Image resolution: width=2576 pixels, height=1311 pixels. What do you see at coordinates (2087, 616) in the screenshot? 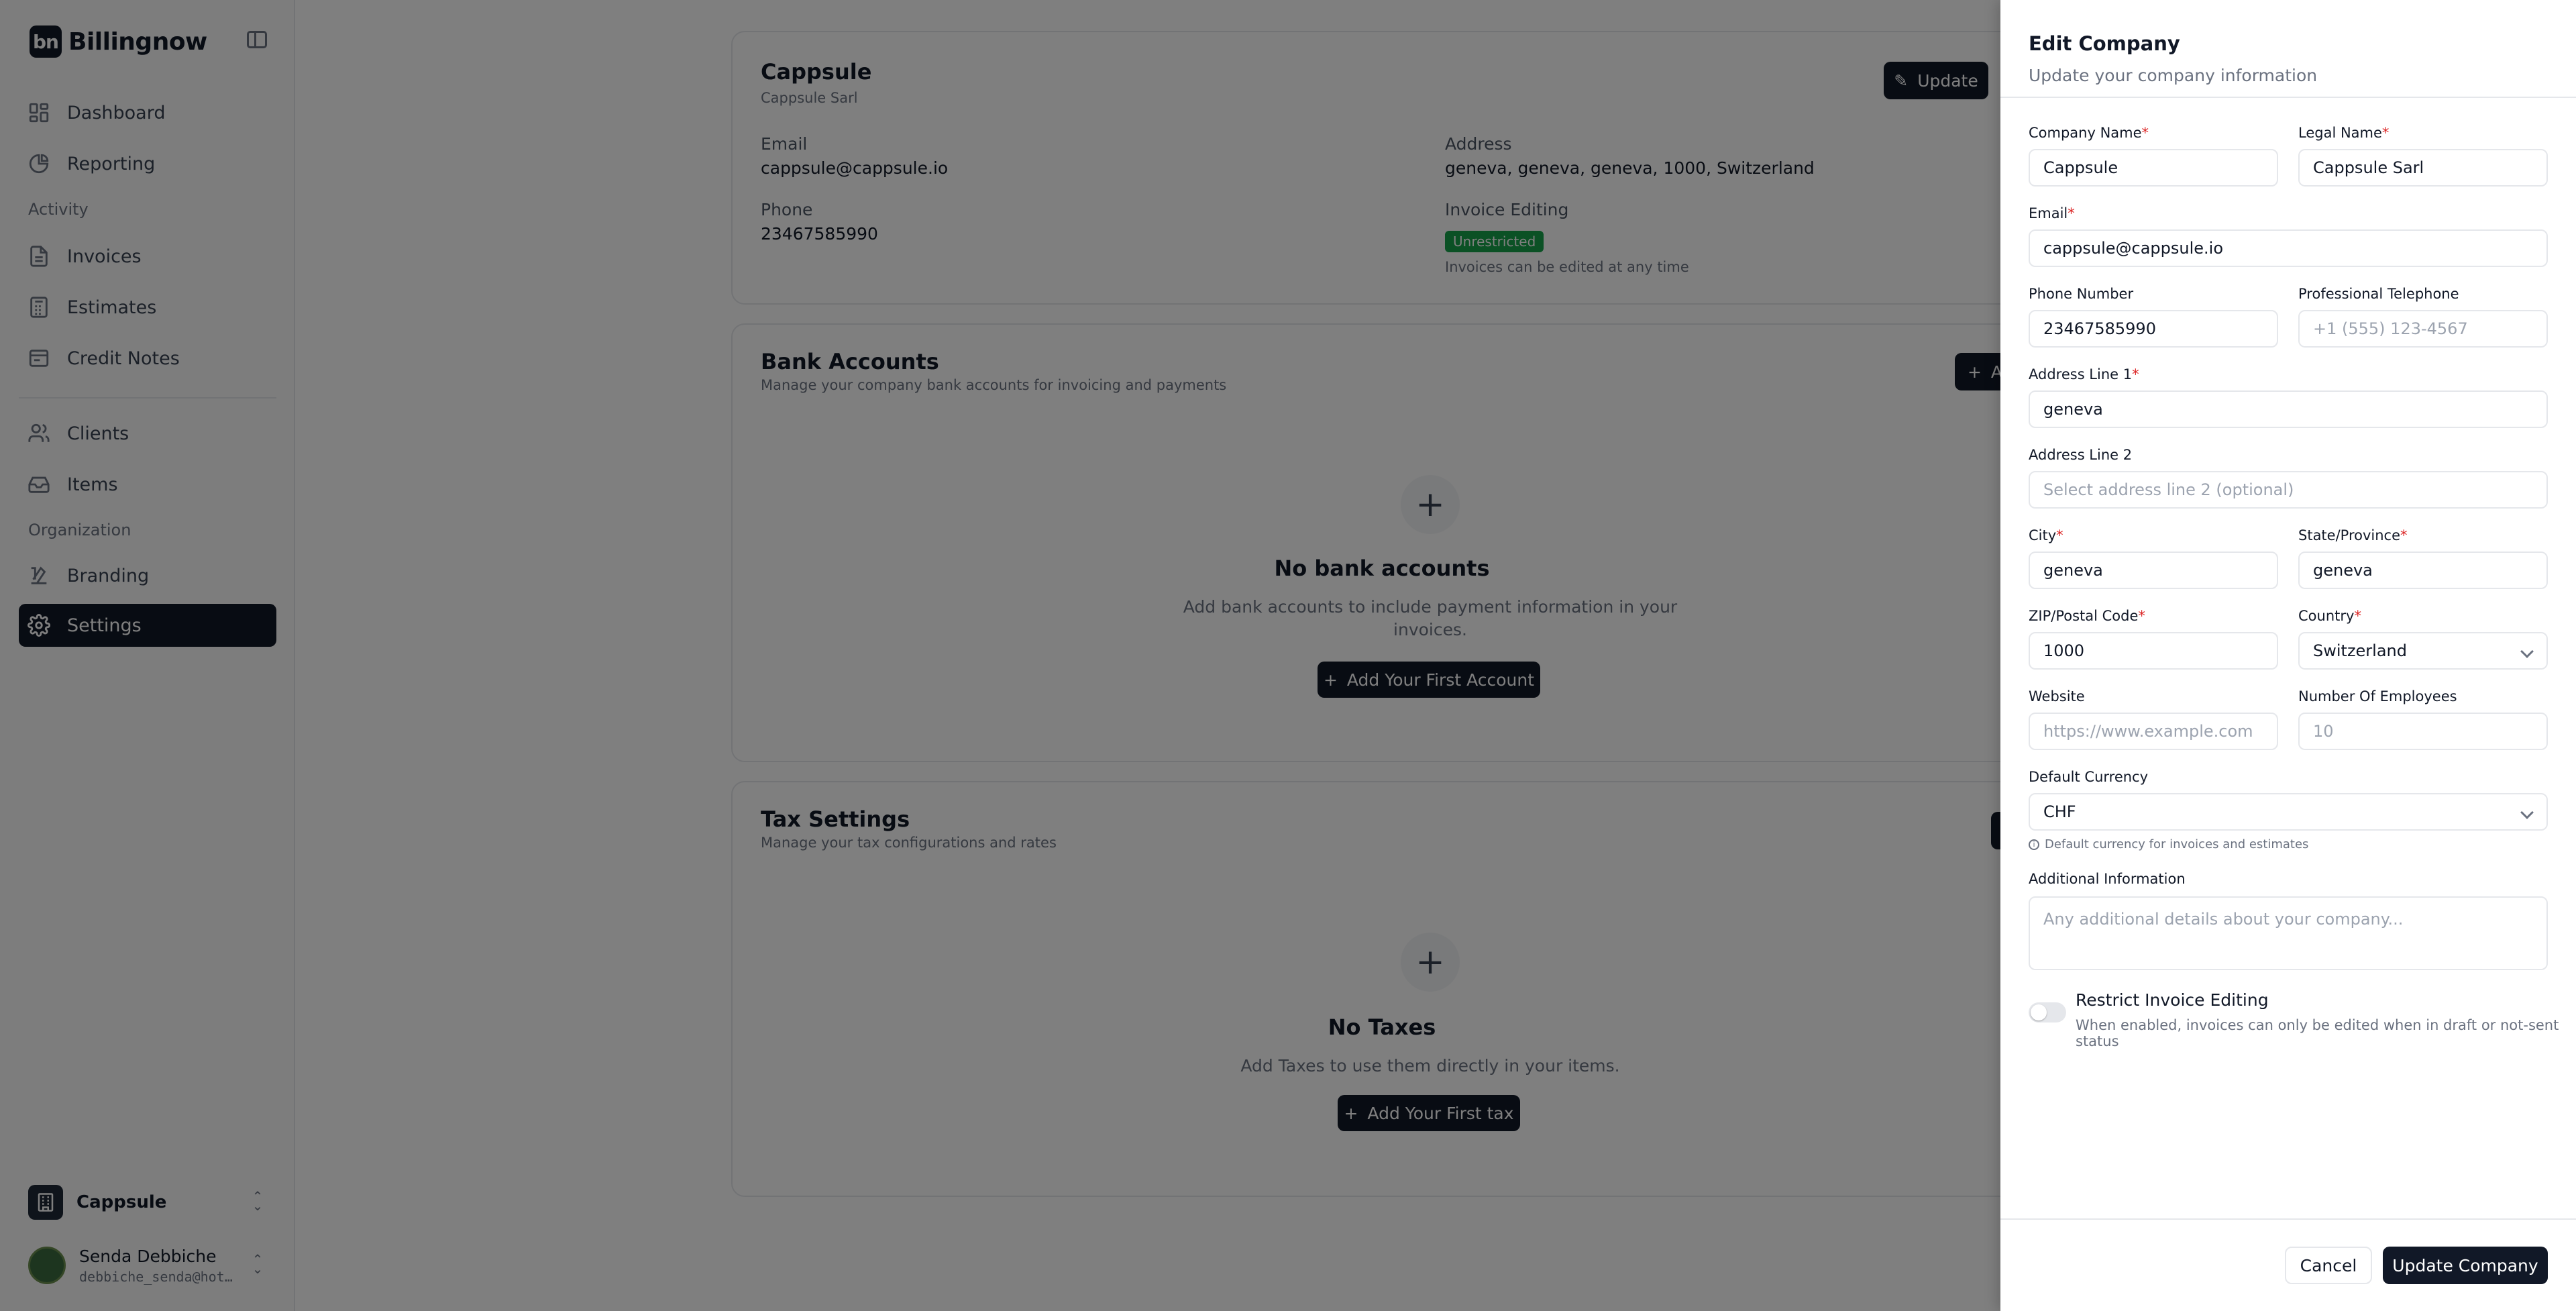
I see `zip-label: ZIP/Postal Code*` at bounding box center [2087, 616].